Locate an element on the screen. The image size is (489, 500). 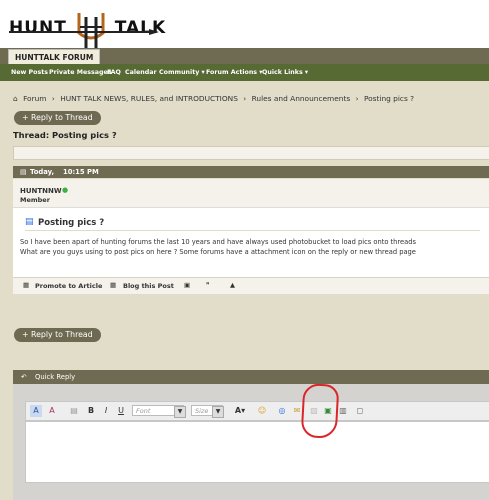
home-icon: ⌂ is located at coordinates (15, 98).